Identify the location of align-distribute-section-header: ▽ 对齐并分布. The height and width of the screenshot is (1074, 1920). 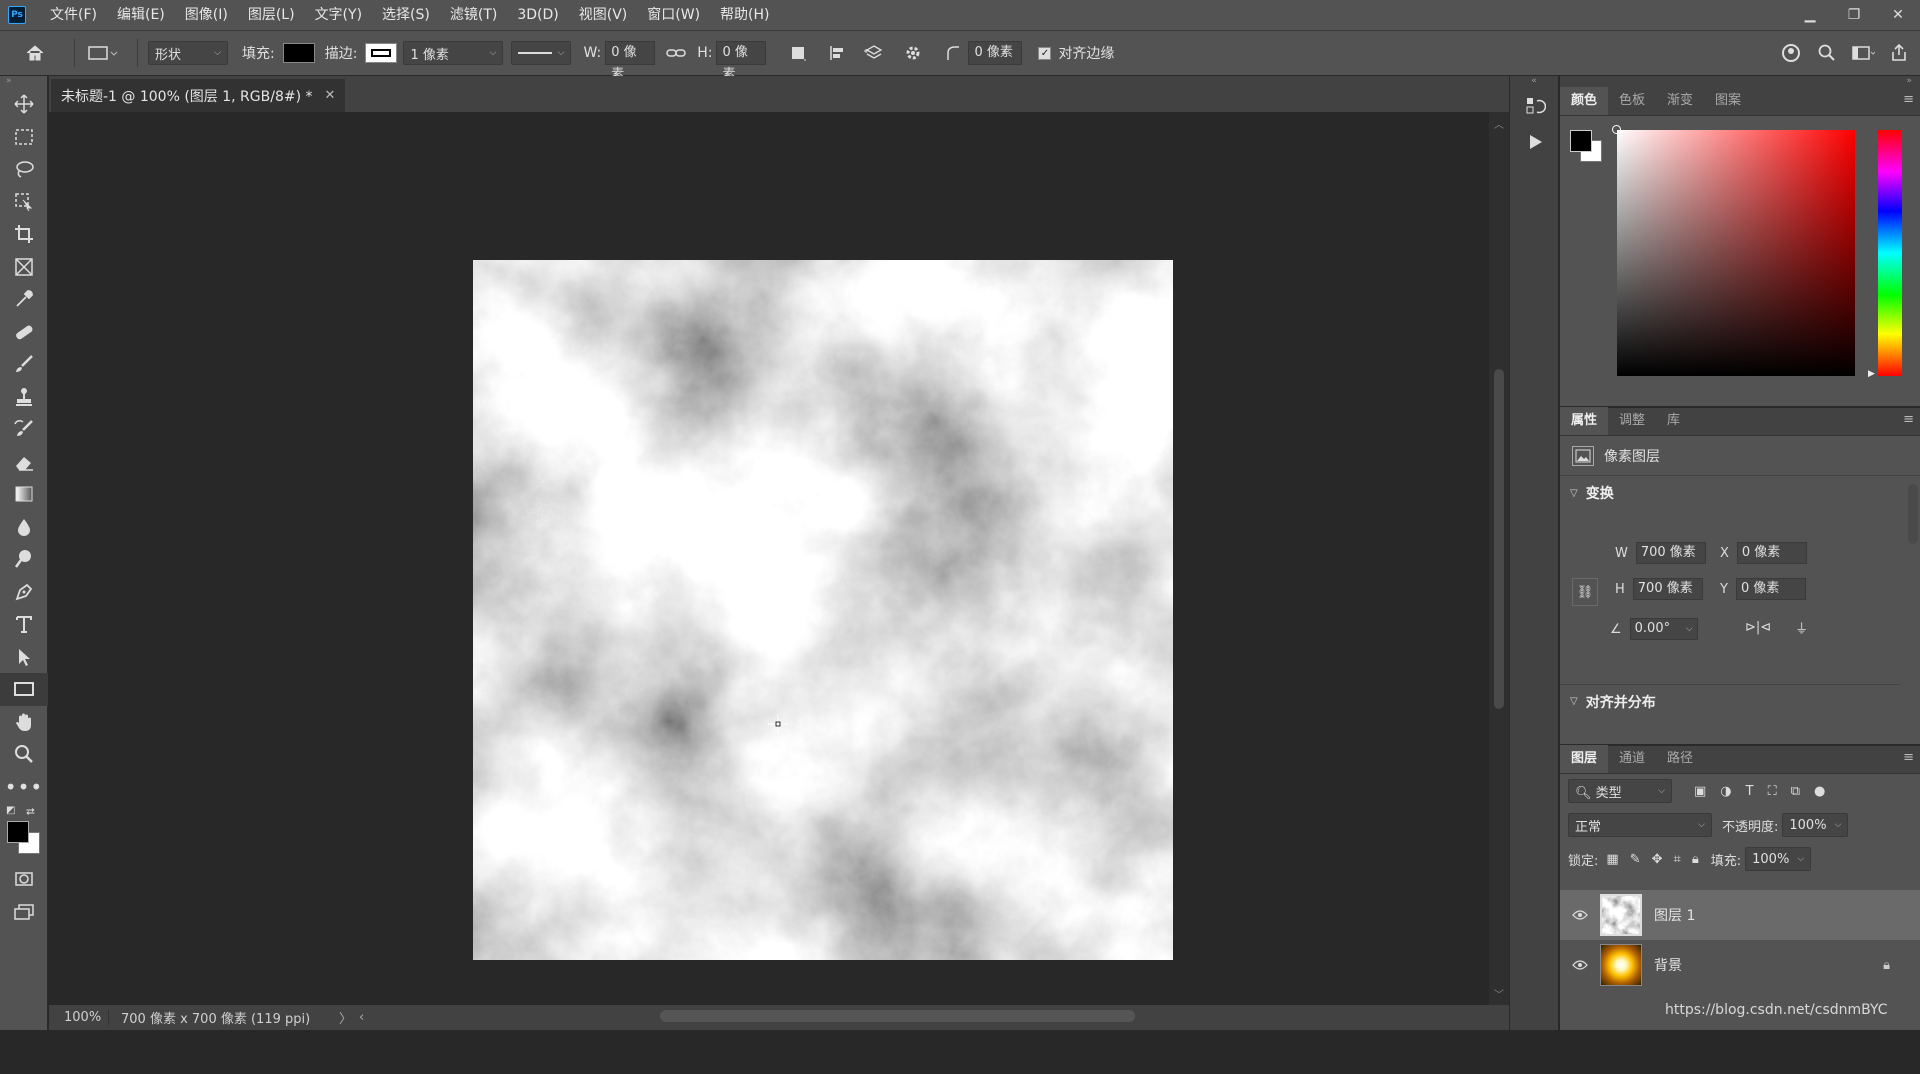
(1730, 701).